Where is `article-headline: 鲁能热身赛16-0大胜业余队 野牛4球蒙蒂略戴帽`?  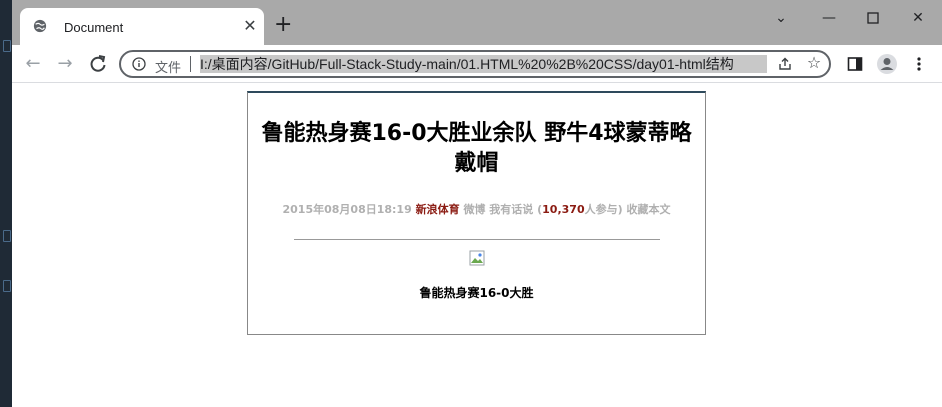
article-headline: 鲁能热身赛16-0大胜业余队 野牛4球蒙蒂略戴帽 is located at coordinates (476, 148).